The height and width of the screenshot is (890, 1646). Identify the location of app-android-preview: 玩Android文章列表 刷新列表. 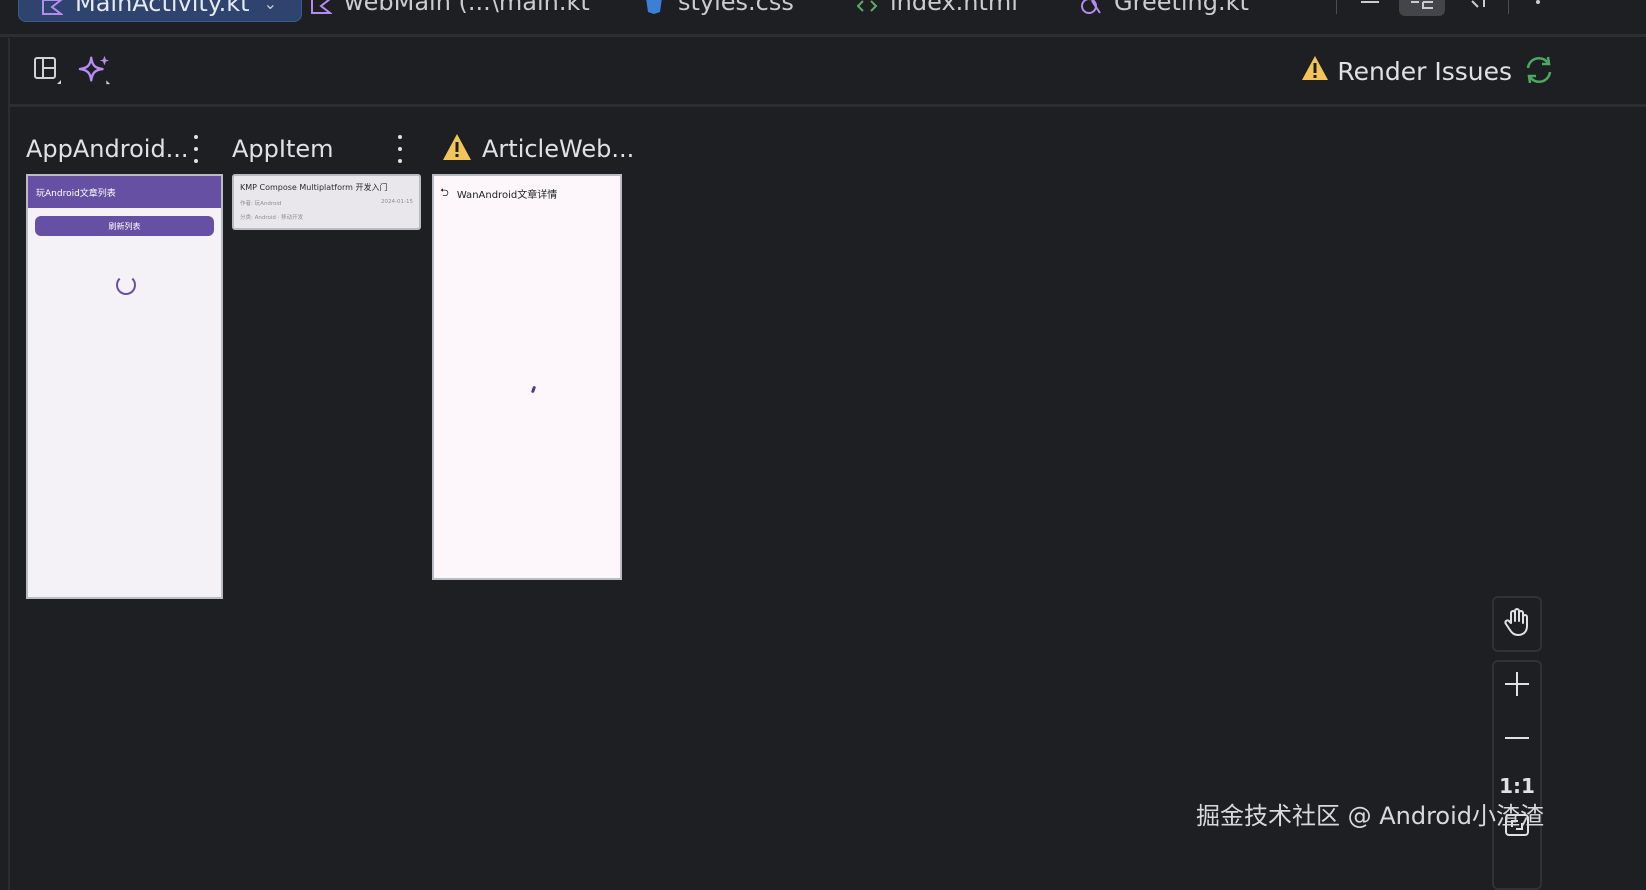
(124, 386).